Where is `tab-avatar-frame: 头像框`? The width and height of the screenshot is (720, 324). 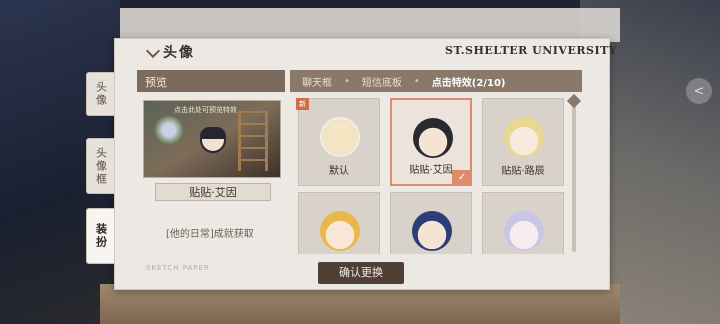
tab-avatar-frame: 头像框 is located at coordinates (100, 166).